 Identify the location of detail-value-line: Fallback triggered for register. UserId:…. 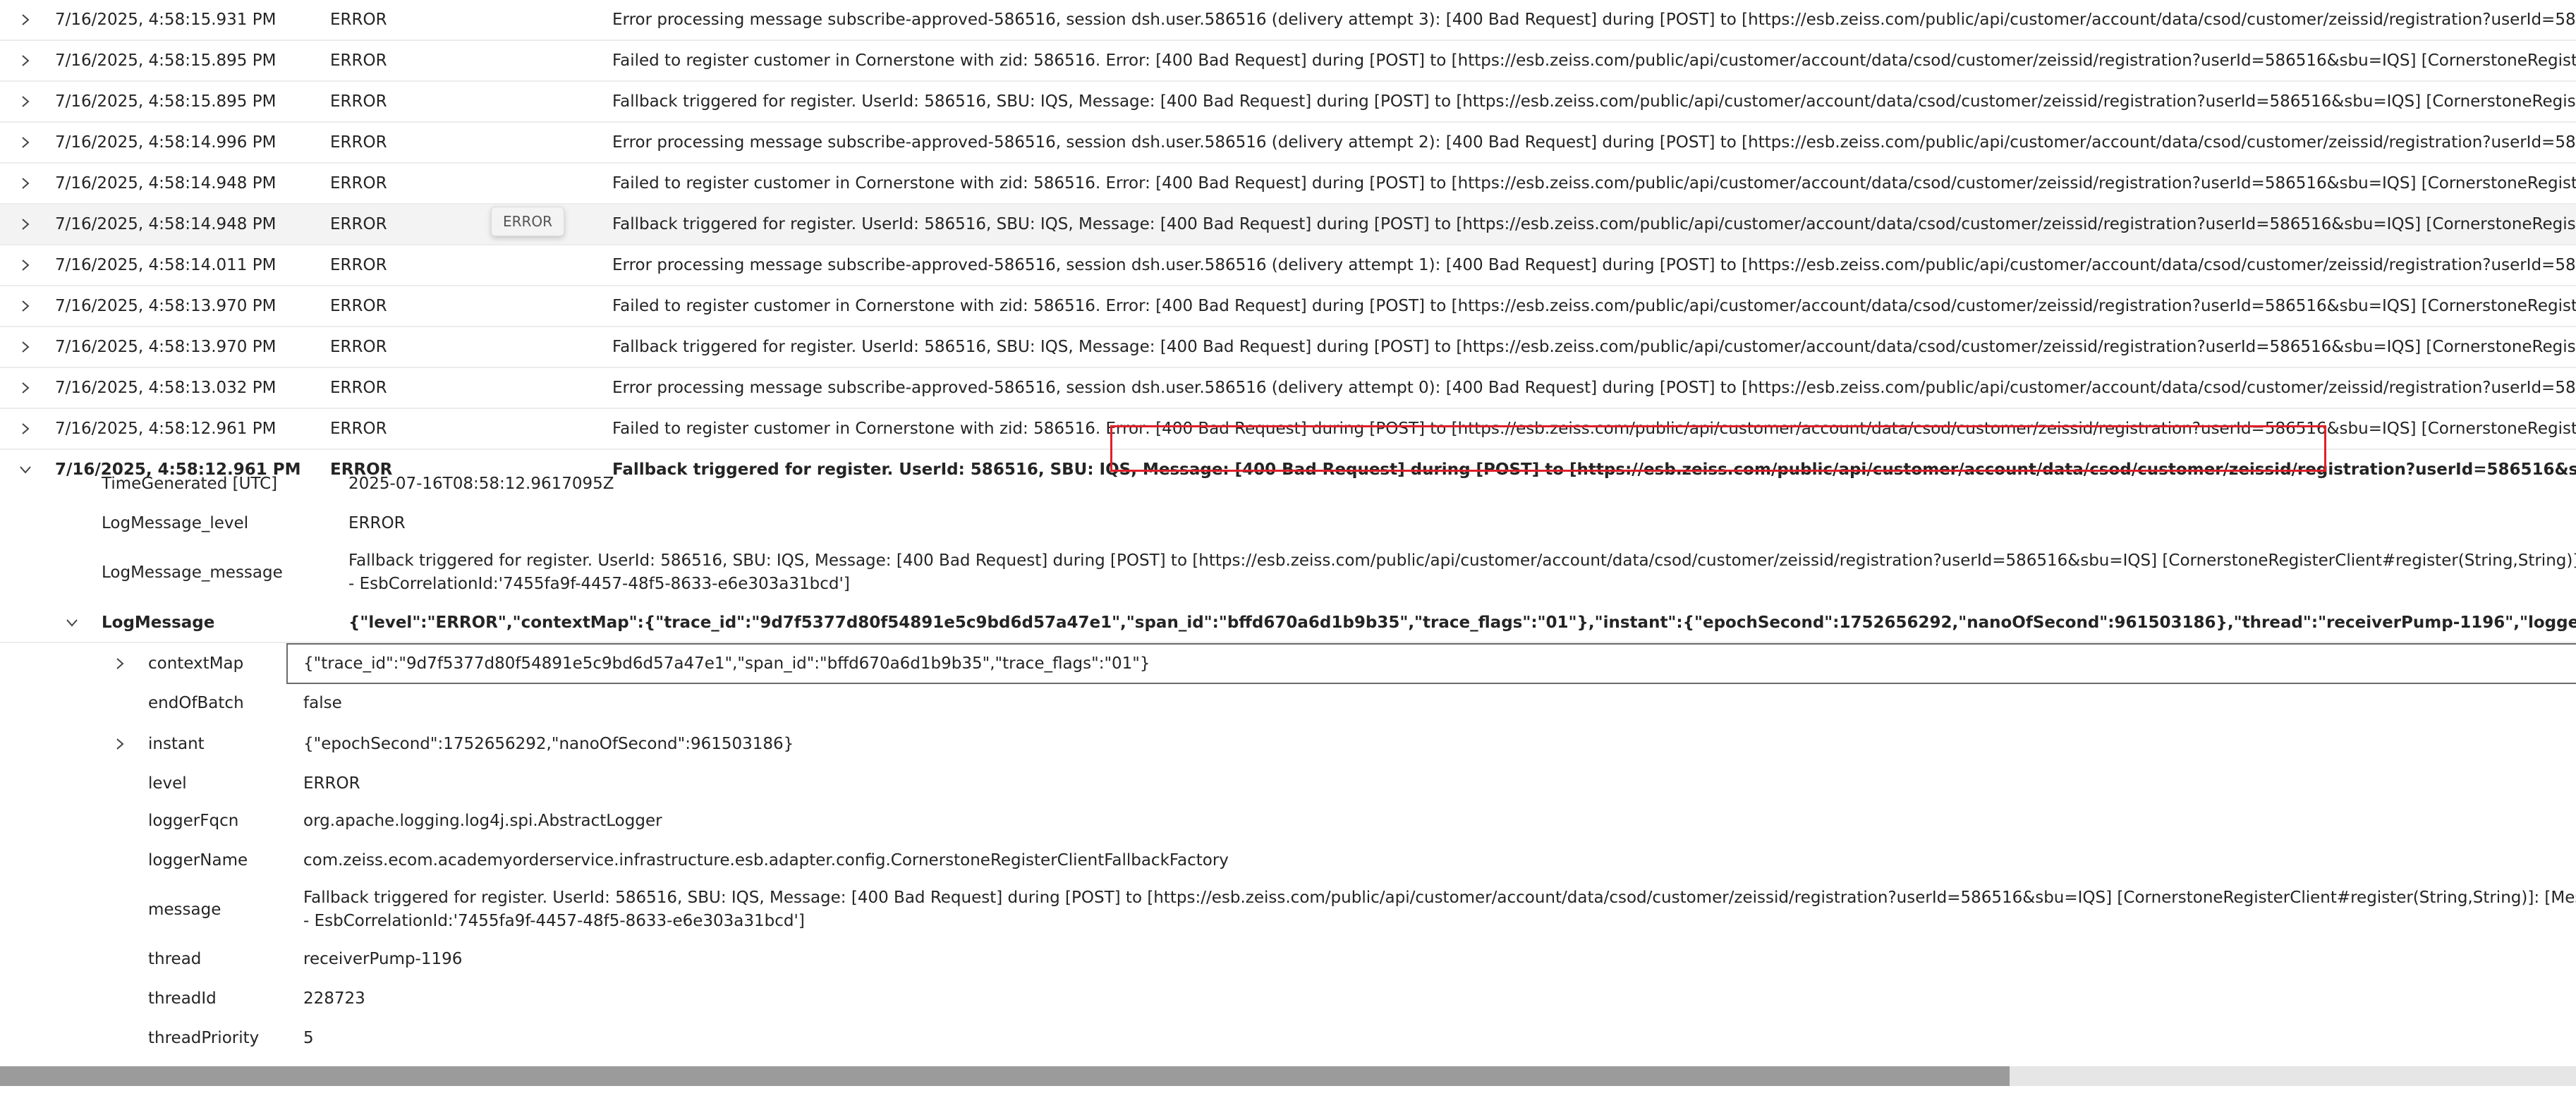
(1462, 560).